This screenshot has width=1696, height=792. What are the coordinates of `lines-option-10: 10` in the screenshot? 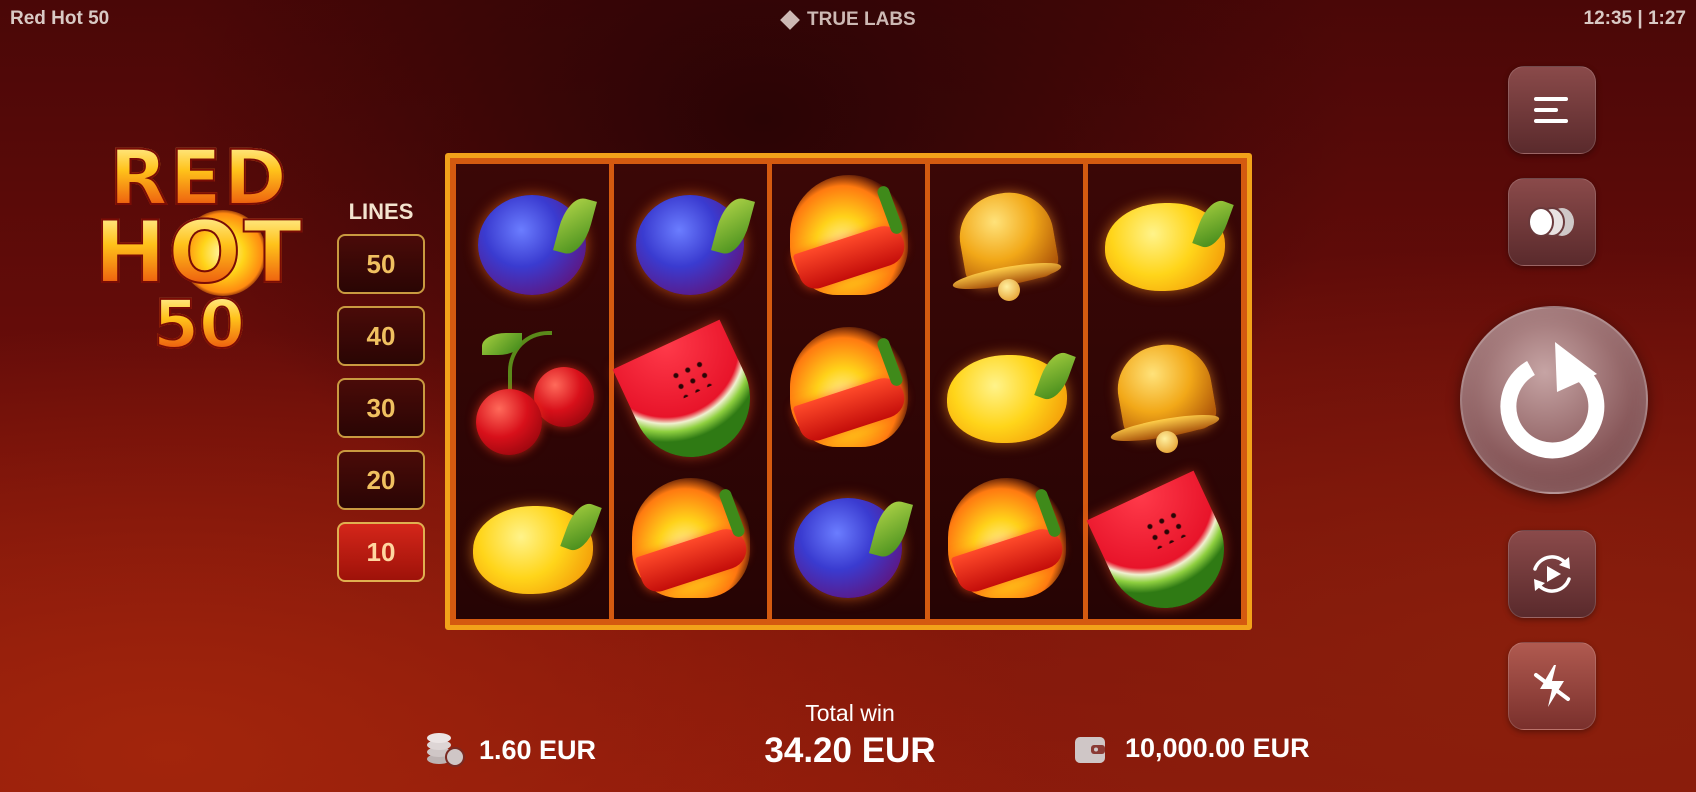 It's located at (381, 552).